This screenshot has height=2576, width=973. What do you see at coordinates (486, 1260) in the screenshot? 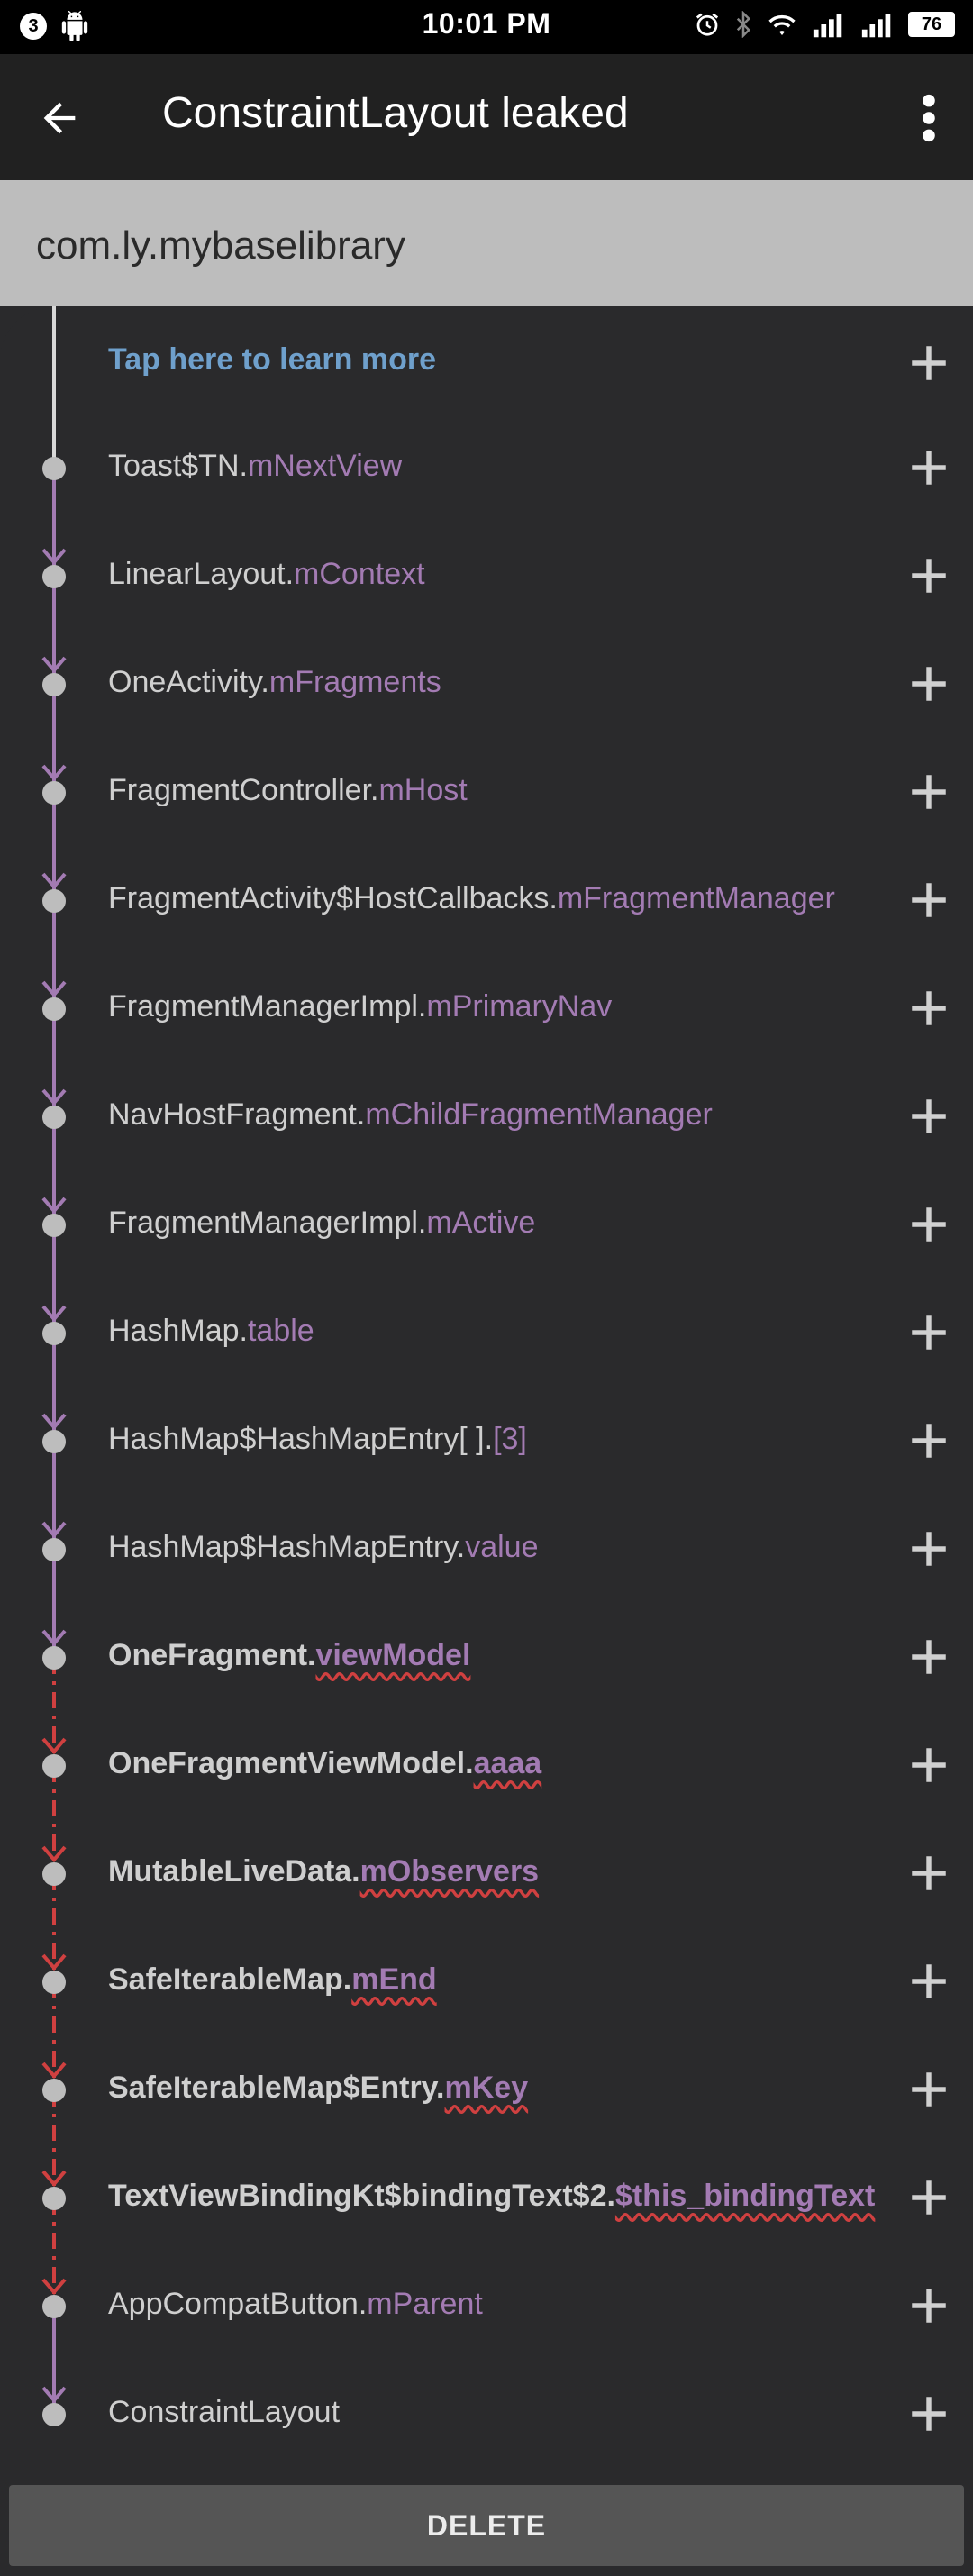
I see `trace-row: FragmentManagerImpl.mActive` at bounding box center [486, 1260].